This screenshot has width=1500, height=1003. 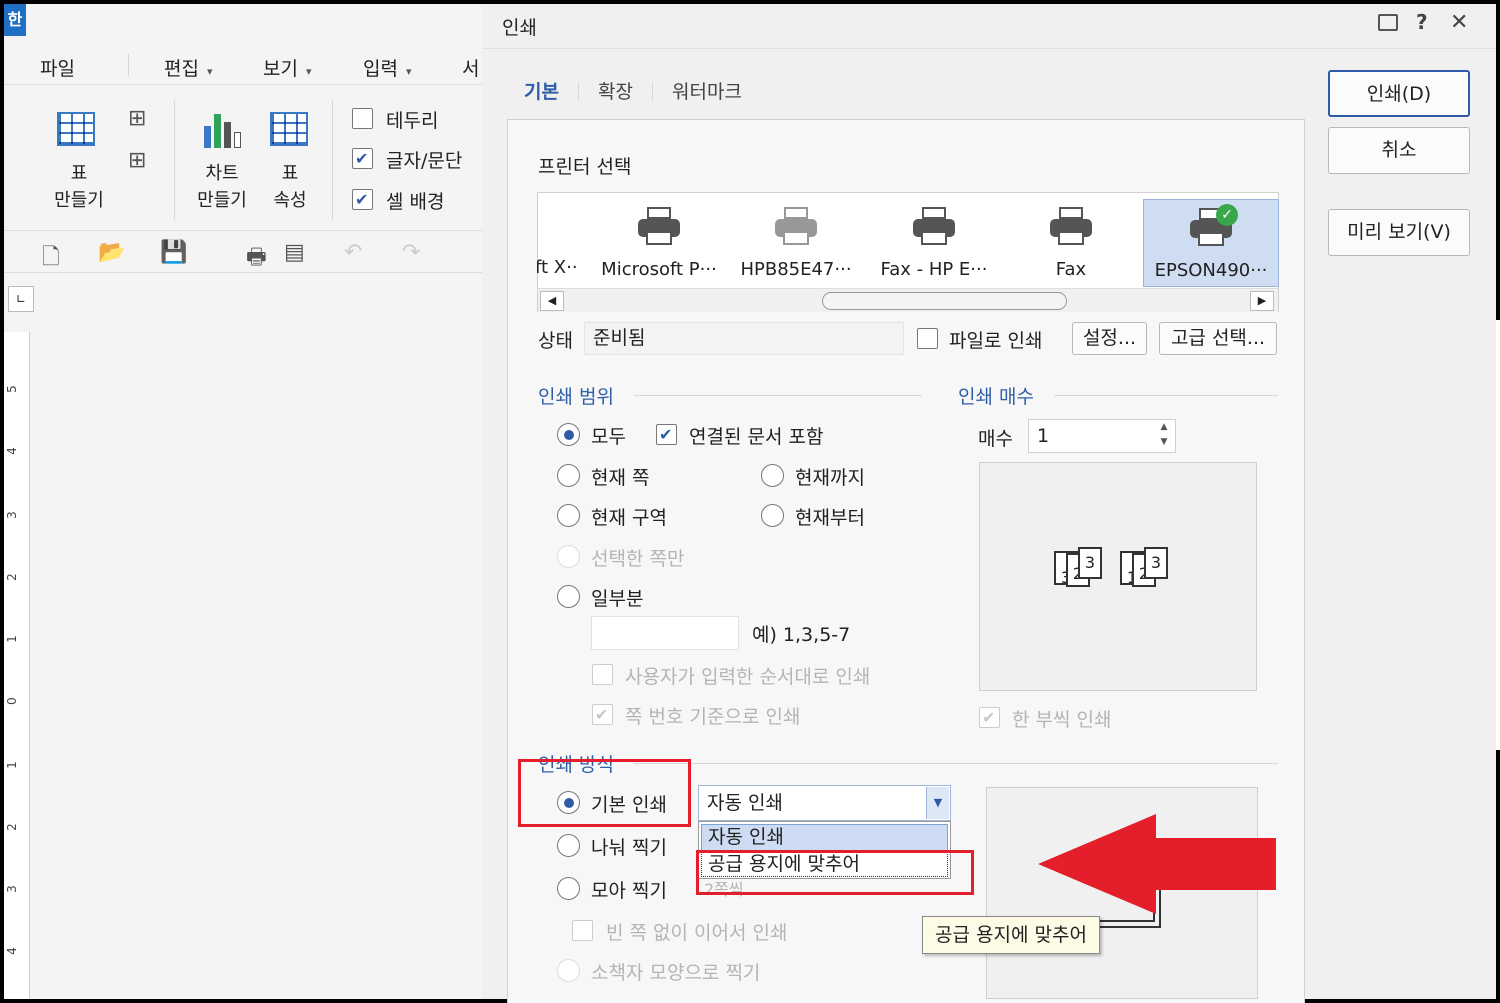 I want to click on menu-format: 서, so click(x=470, y=67).